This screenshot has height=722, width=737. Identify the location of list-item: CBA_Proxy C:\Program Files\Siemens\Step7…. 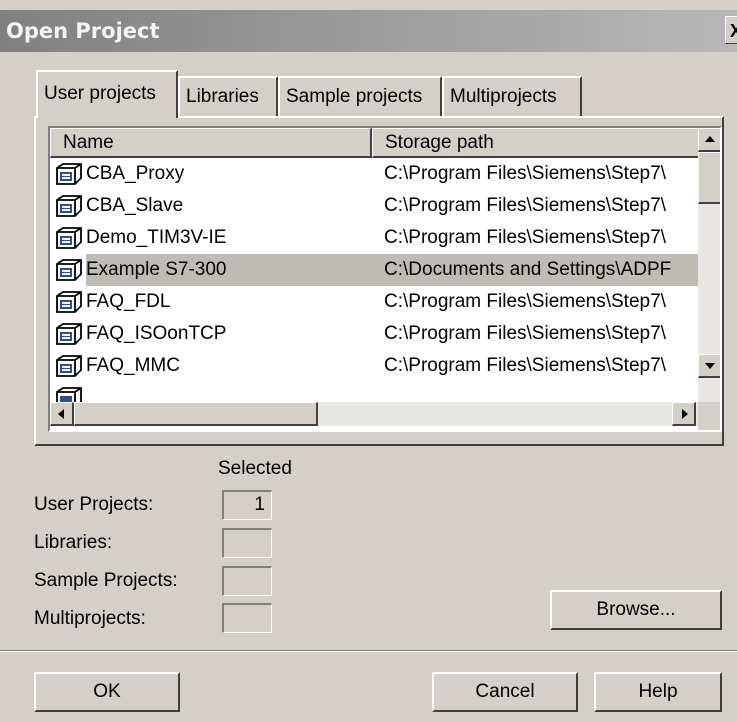
(374, 174).